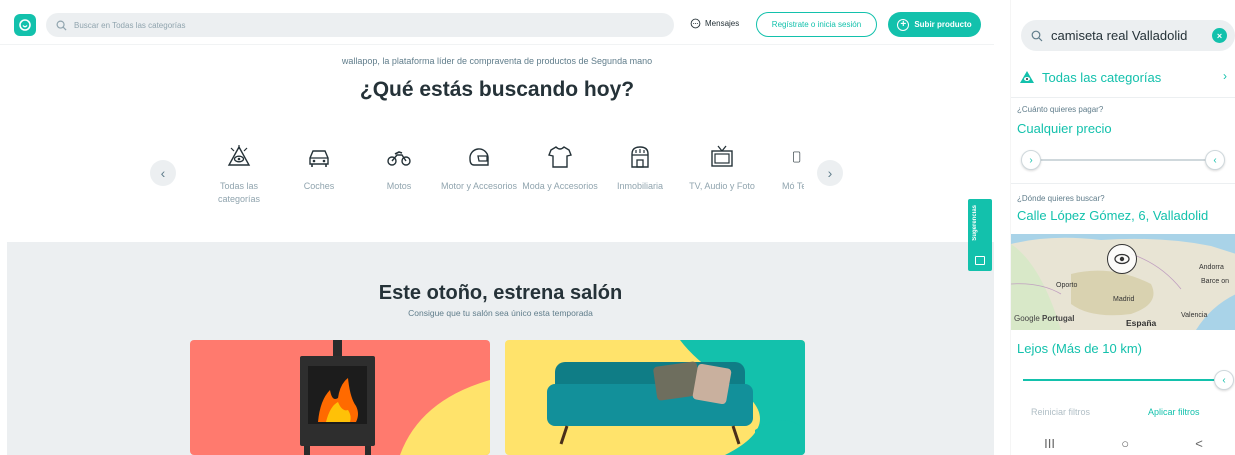 The width and height of the screenshot is (1235, 455). Describe the element at coordinates (360, 25) in the screenshot. I see `search-bar: Buscar en Todas las categorías` at that location.